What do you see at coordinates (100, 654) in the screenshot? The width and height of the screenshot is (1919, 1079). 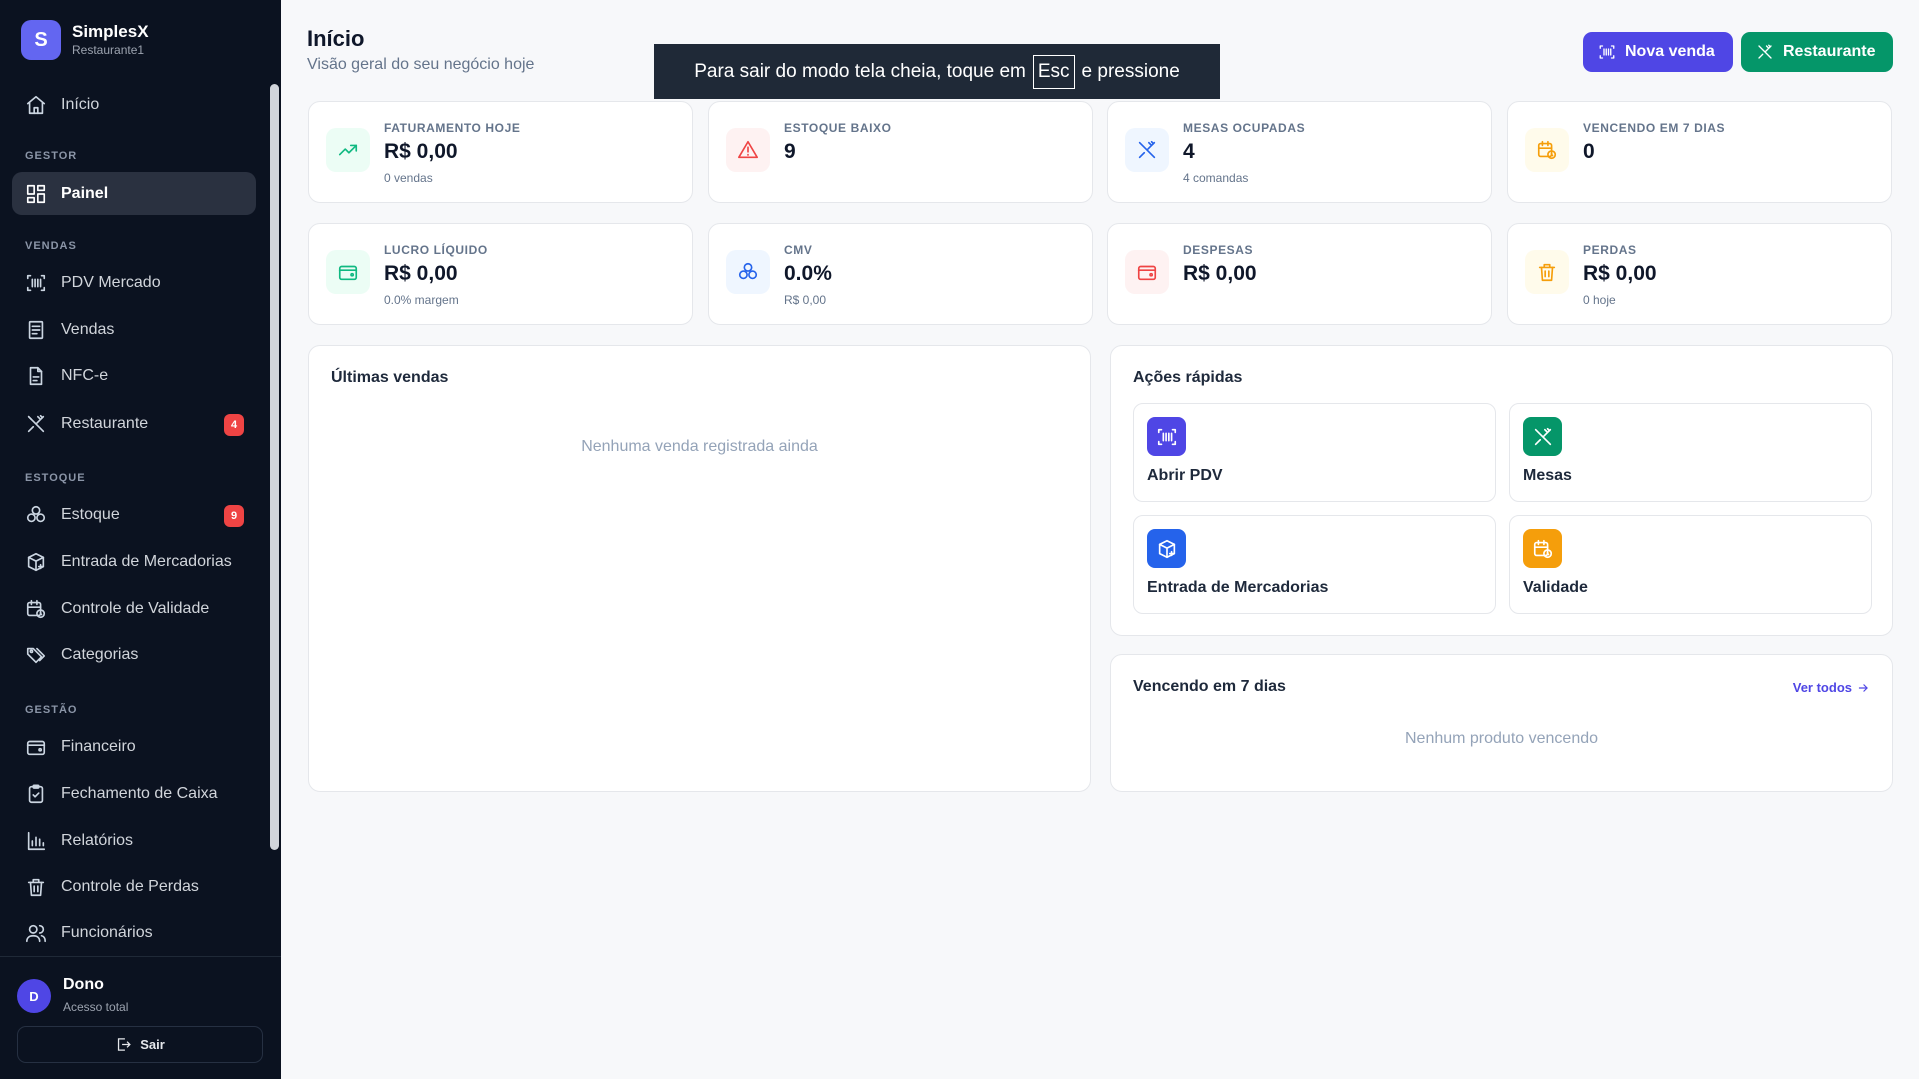 I see `sidebar-item-label: Categorias` at bounding box center [100, 654].